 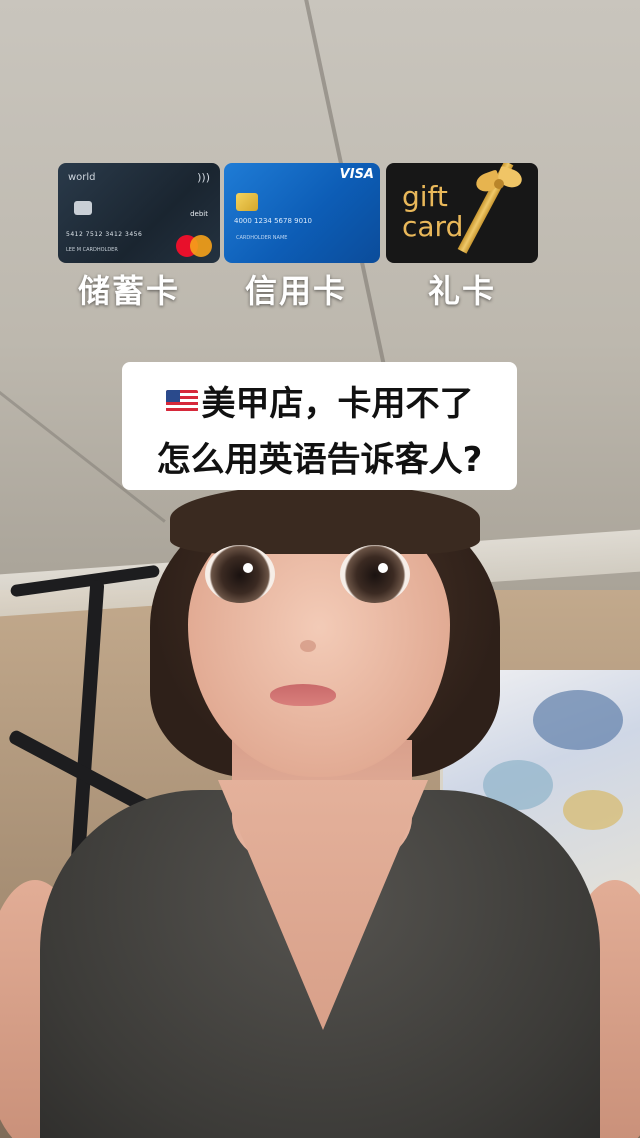 I want to click on gift-card-label: 礼卡, so click(x=462, y=291).